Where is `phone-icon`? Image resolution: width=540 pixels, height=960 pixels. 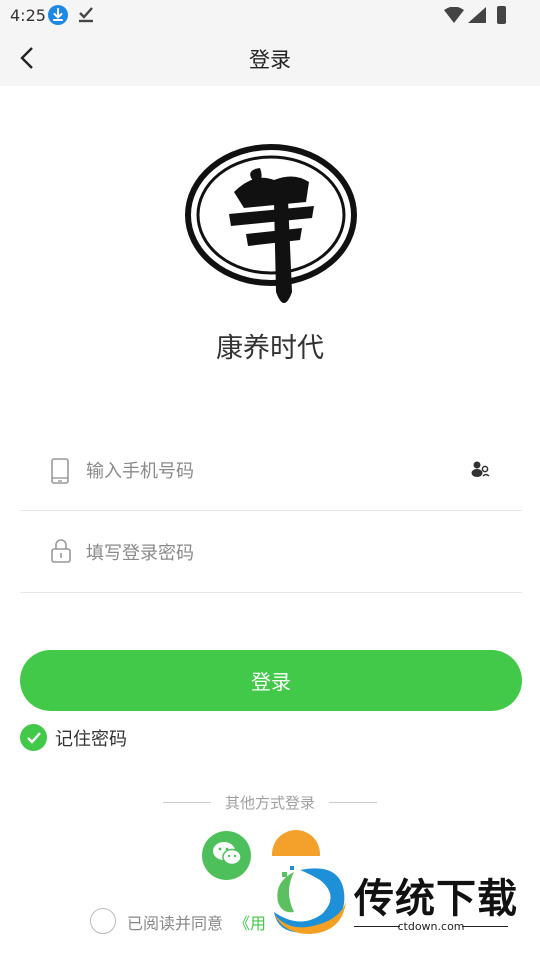
phone-icon is located at coordinates (60, 473).